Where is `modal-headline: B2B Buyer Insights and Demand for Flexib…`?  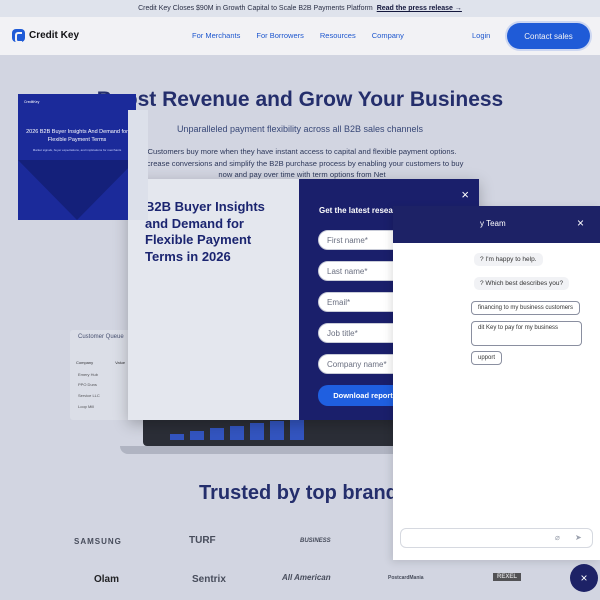
modal-headline: B2B Buyer Insights and Demand for Flexib… is located at coordinates (205, 231).